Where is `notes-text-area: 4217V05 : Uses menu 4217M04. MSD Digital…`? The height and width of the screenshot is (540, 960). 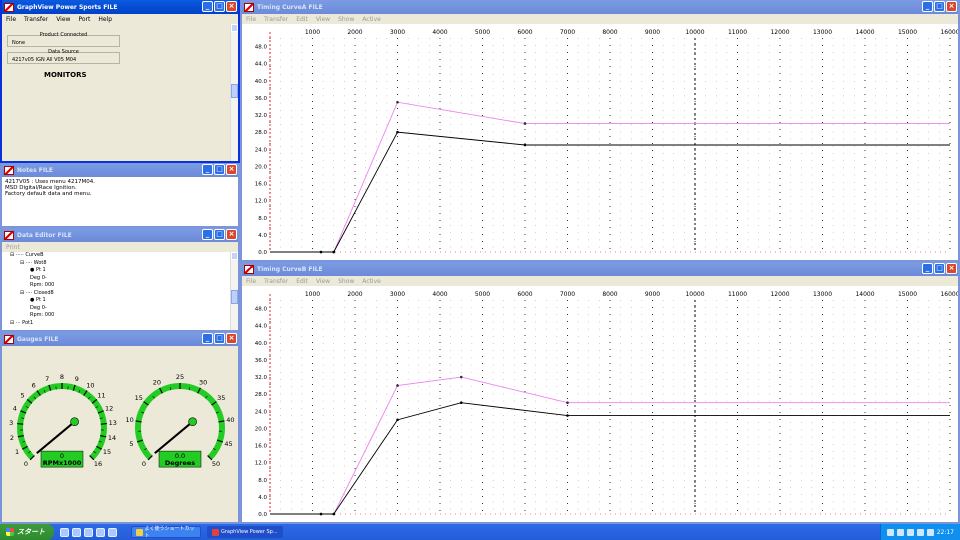
notes-text-area: 4217V05 : Uses menu 4217M04. MSD Digital… is located at coordinates (120, 201).